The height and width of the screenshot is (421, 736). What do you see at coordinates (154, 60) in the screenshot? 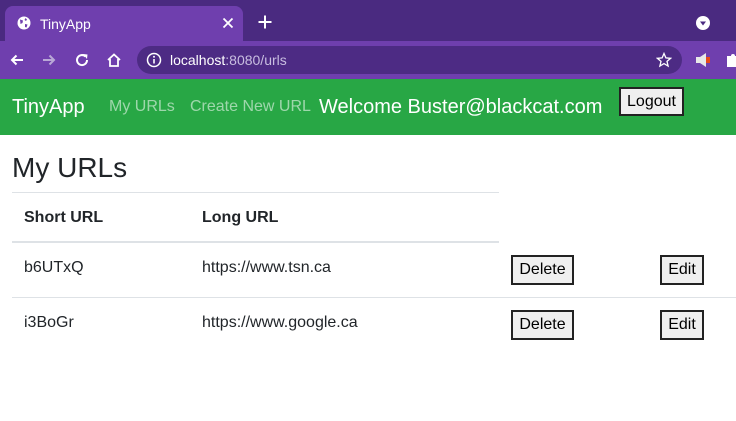
I see `info-icon` at bounding box center [154, 60].